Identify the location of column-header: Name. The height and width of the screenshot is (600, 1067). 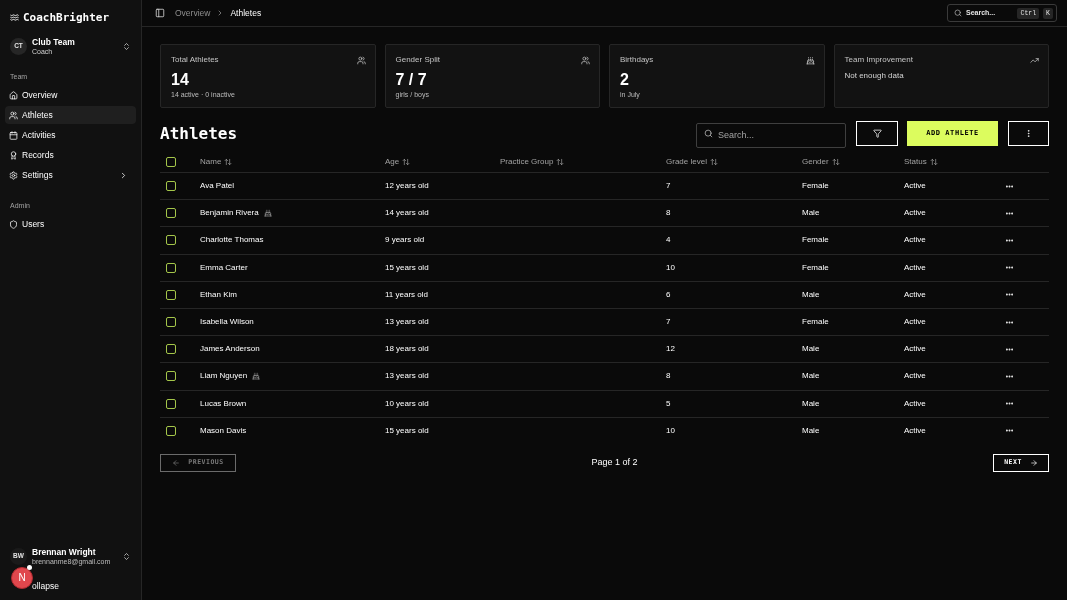
(216, 162).